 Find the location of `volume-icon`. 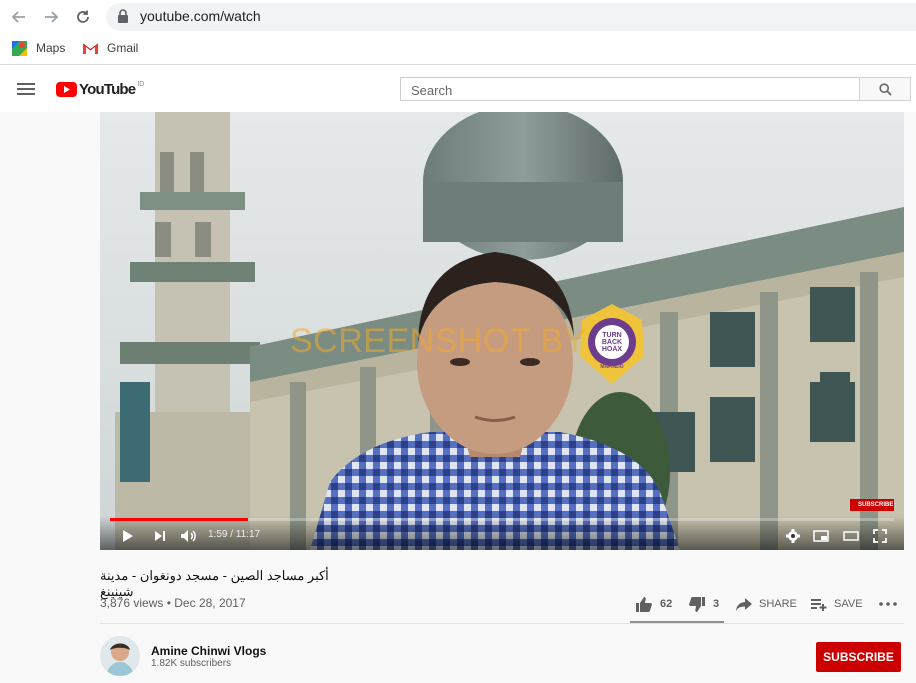

volume-icon is located at coordinates (188, 536).